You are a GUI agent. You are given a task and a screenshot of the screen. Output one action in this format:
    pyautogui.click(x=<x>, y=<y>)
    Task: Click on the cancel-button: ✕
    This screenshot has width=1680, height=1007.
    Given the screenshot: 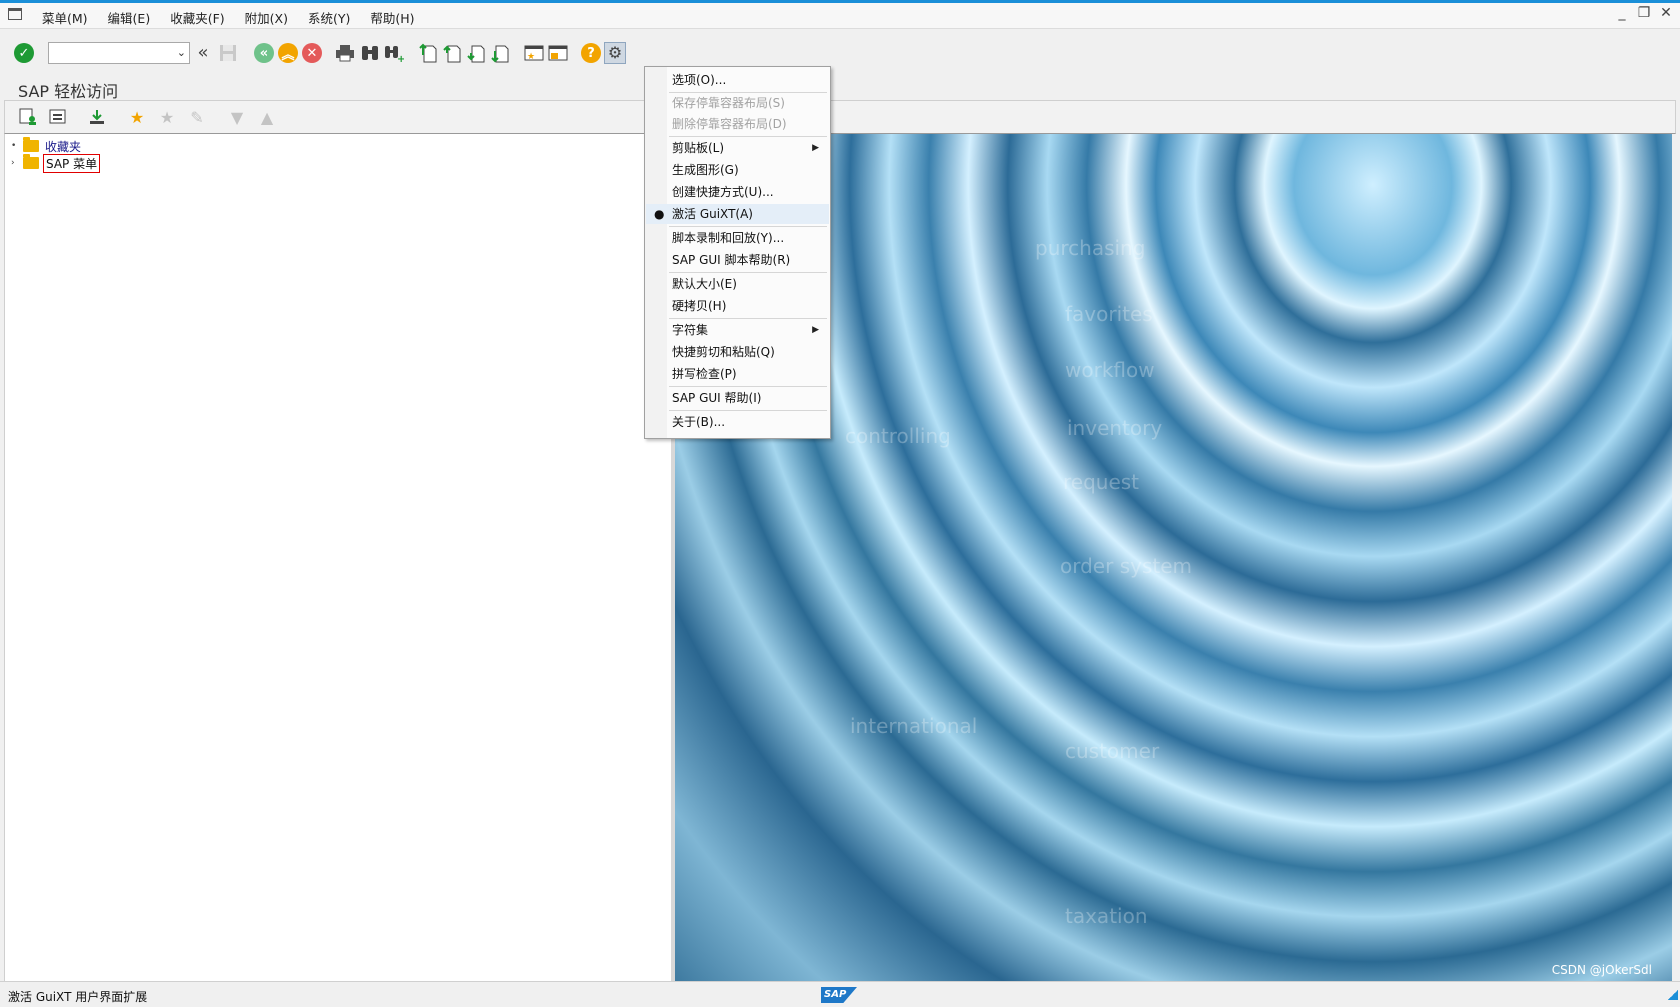 What is the action you would take?
    pyautogui.click(x=312, y=53)
    